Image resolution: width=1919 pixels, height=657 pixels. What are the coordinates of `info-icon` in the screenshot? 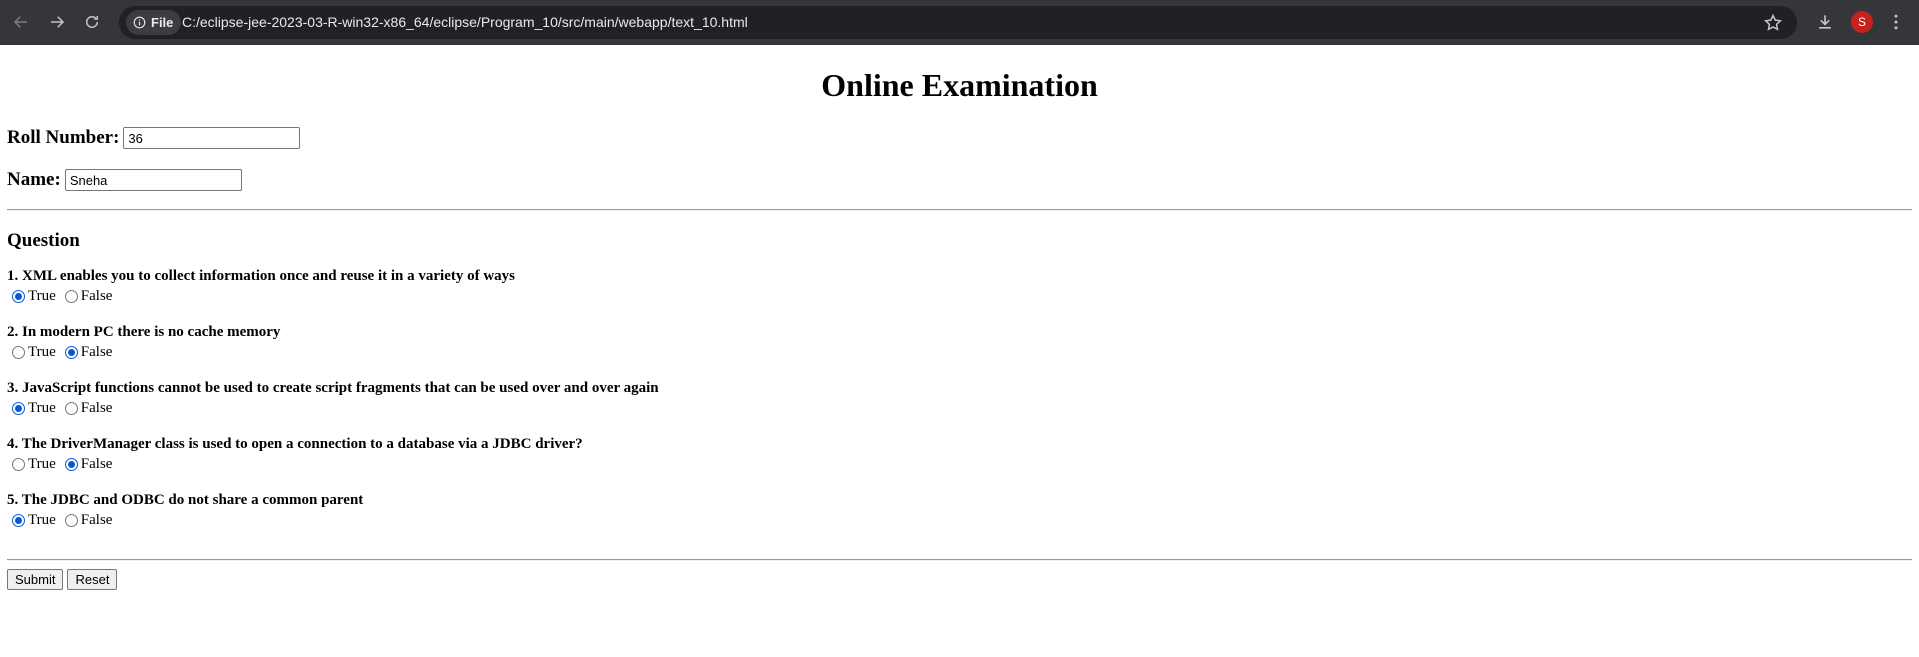 It's located at (139, 22).